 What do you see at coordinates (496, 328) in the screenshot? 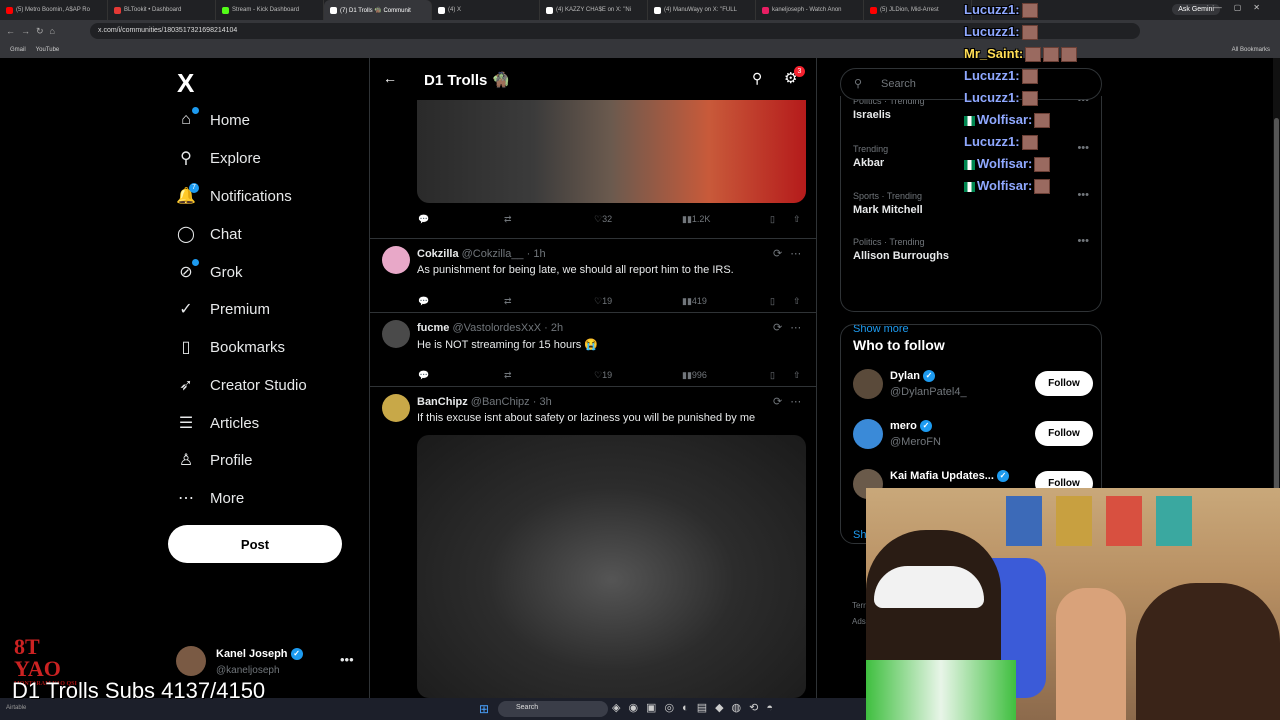
I see `author-handle: @VastolordesXxX` at bounding box center [496, 328].